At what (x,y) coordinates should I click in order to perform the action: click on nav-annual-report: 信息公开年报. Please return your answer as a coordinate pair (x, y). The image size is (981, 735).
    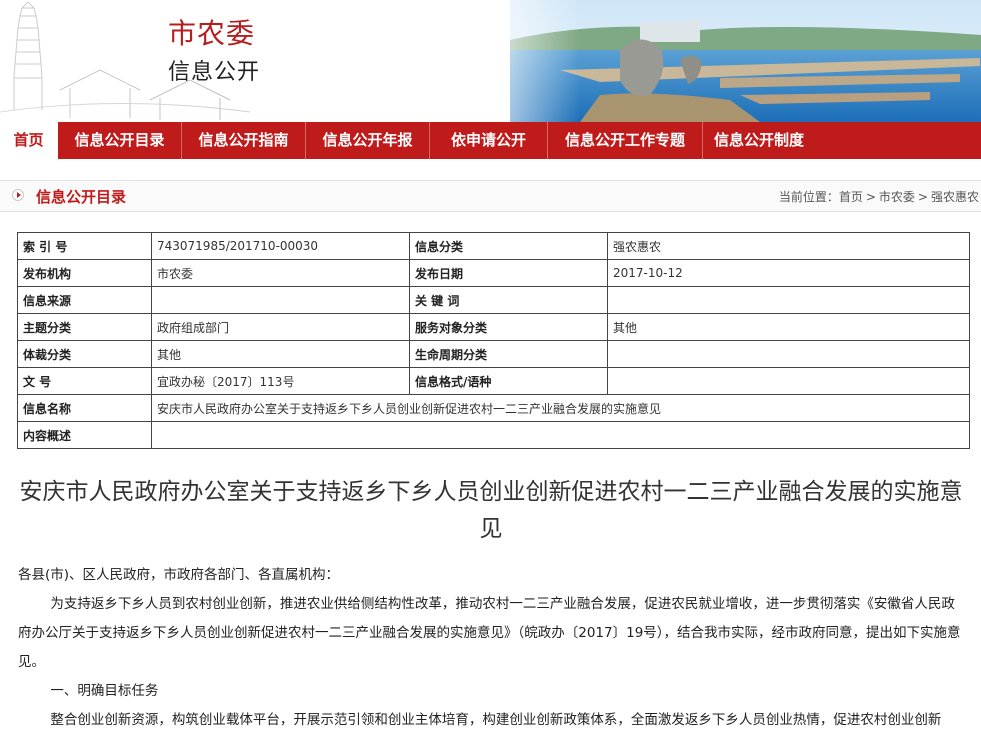
    Looking at the image, I should click on (368, 140).